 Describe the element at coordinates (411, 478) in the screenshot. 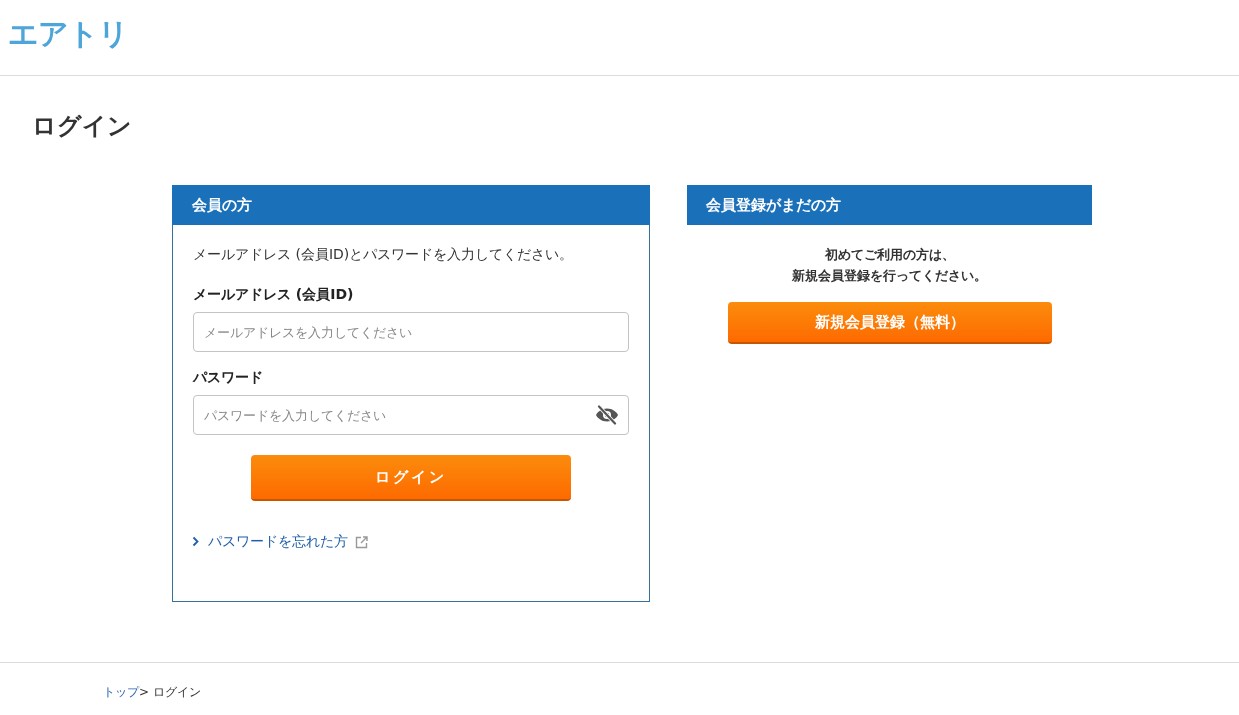

I see `login-button: ログイン` at that location.